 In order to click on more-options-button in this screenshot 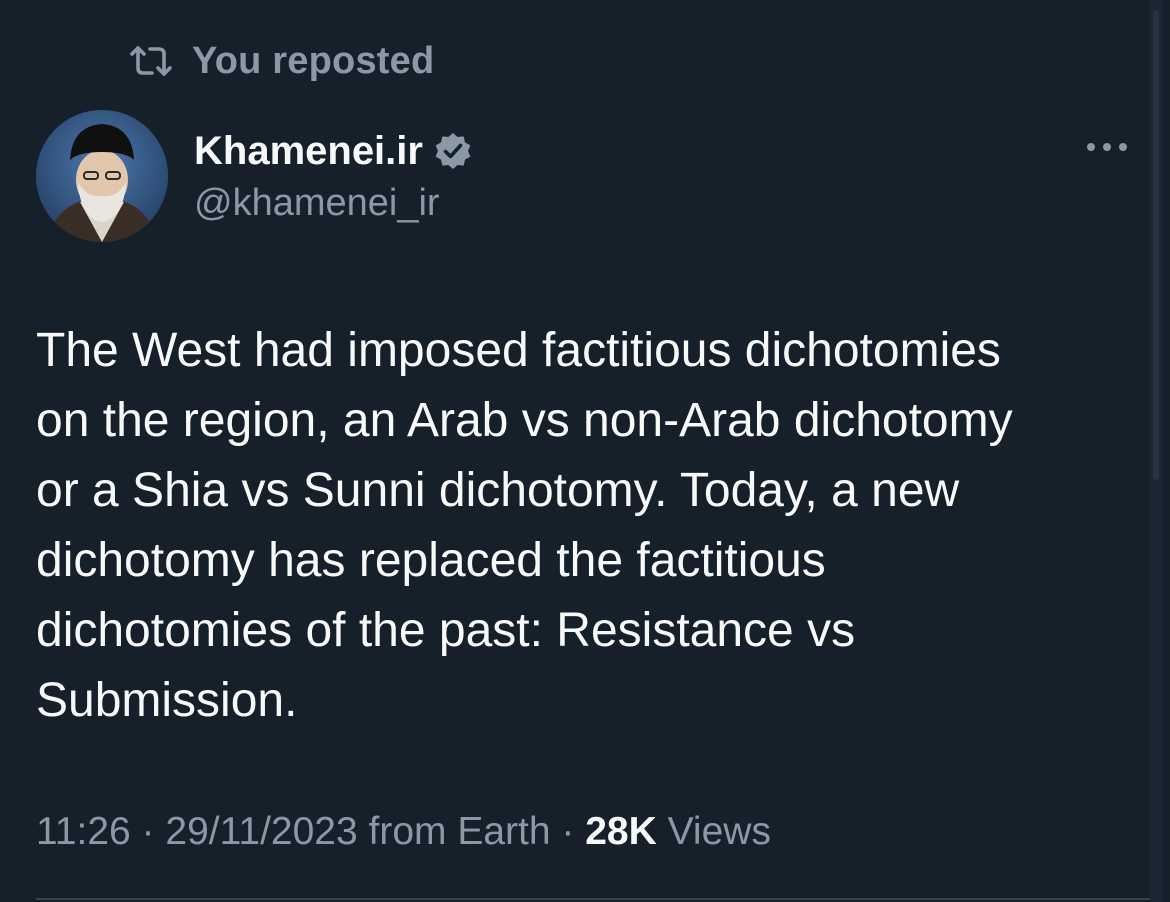, I will do `click(1107, 147)`.